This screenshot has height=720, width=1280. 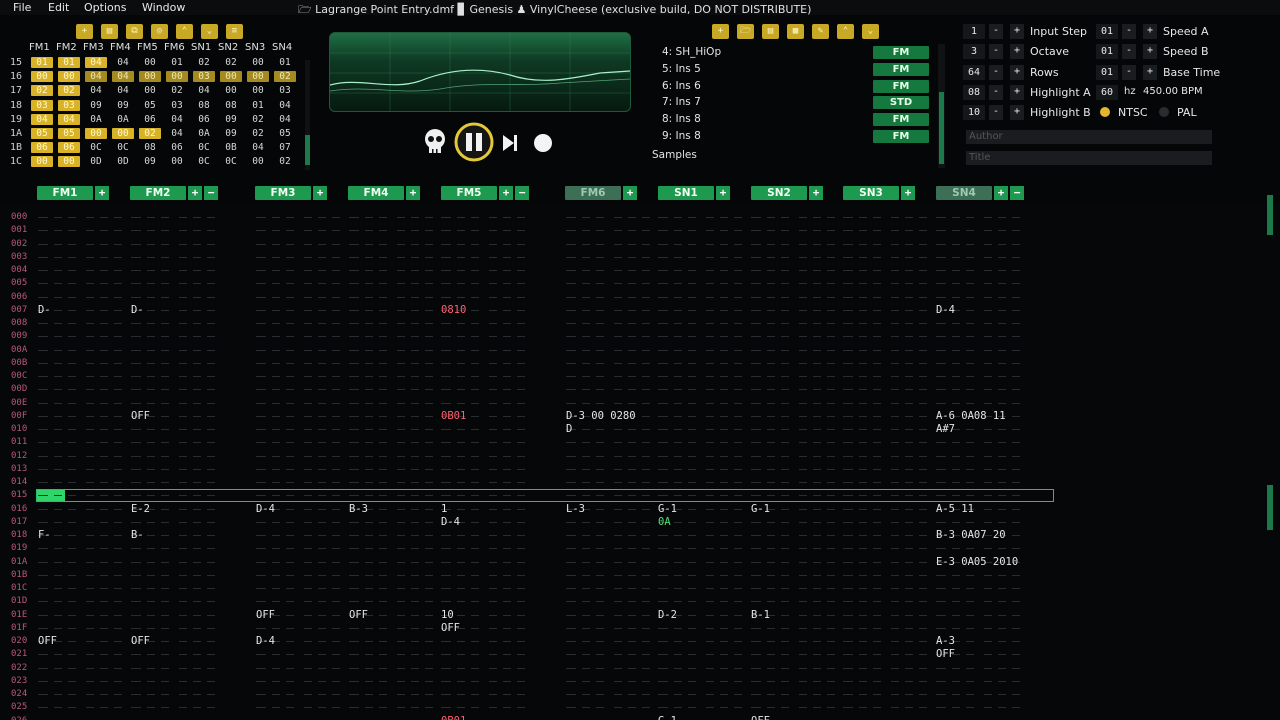 What do you see at coordinates (569, 429) in the screenshot?
I see `pattern-note: D` at bounding box center [569, 429].